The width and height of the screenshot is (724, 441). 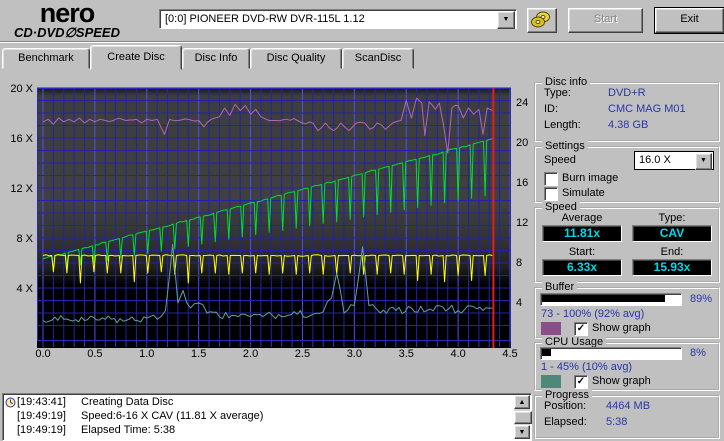 I want to click on cpu-color-swatch, so click(x=551, y=381).